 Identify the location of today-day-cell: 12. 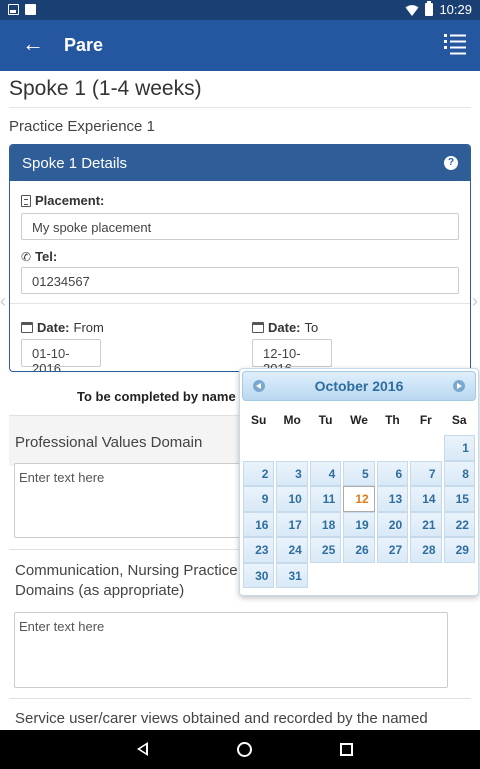
(359, 499).